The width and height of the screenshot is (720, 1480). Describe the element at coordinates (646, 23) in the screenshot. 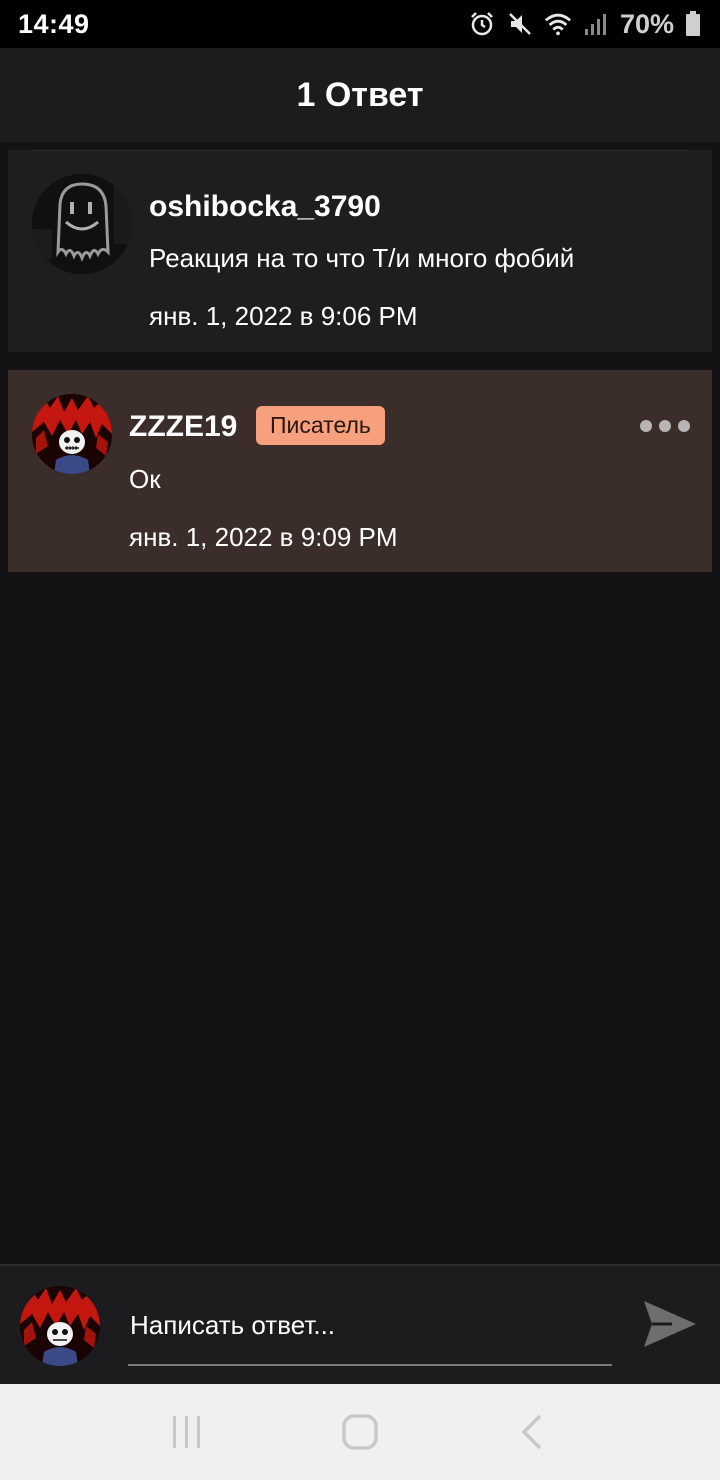

I see `battery-percent: 70%` at that location.